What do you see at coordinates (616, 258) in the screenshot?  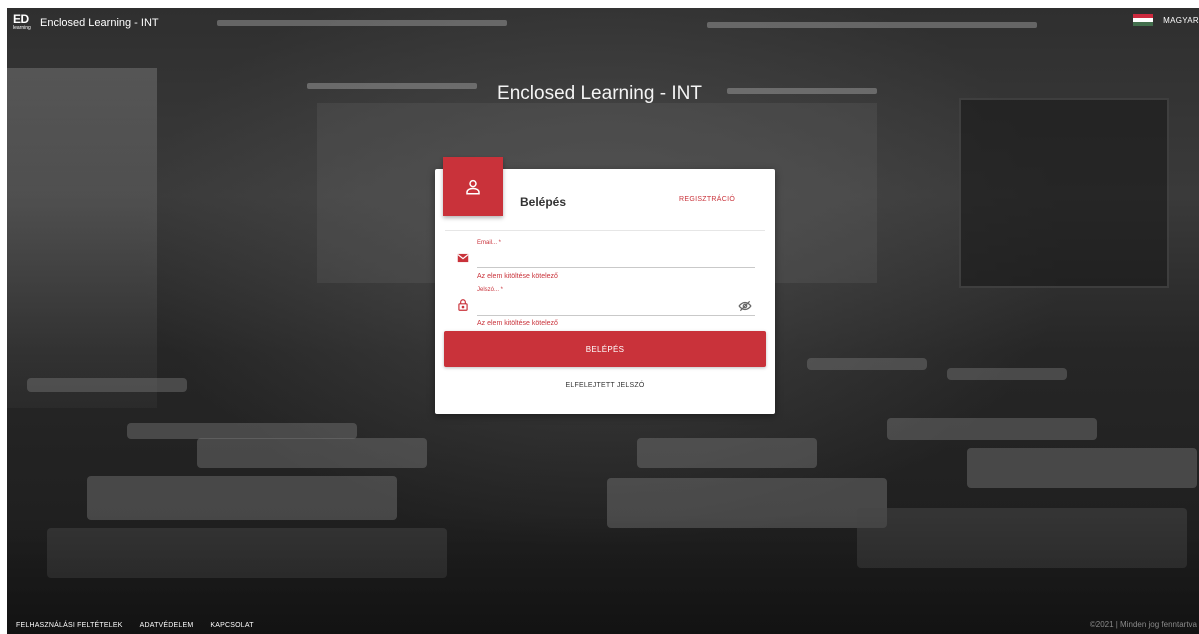 I see `email-input` at bounding box center [616, 258].